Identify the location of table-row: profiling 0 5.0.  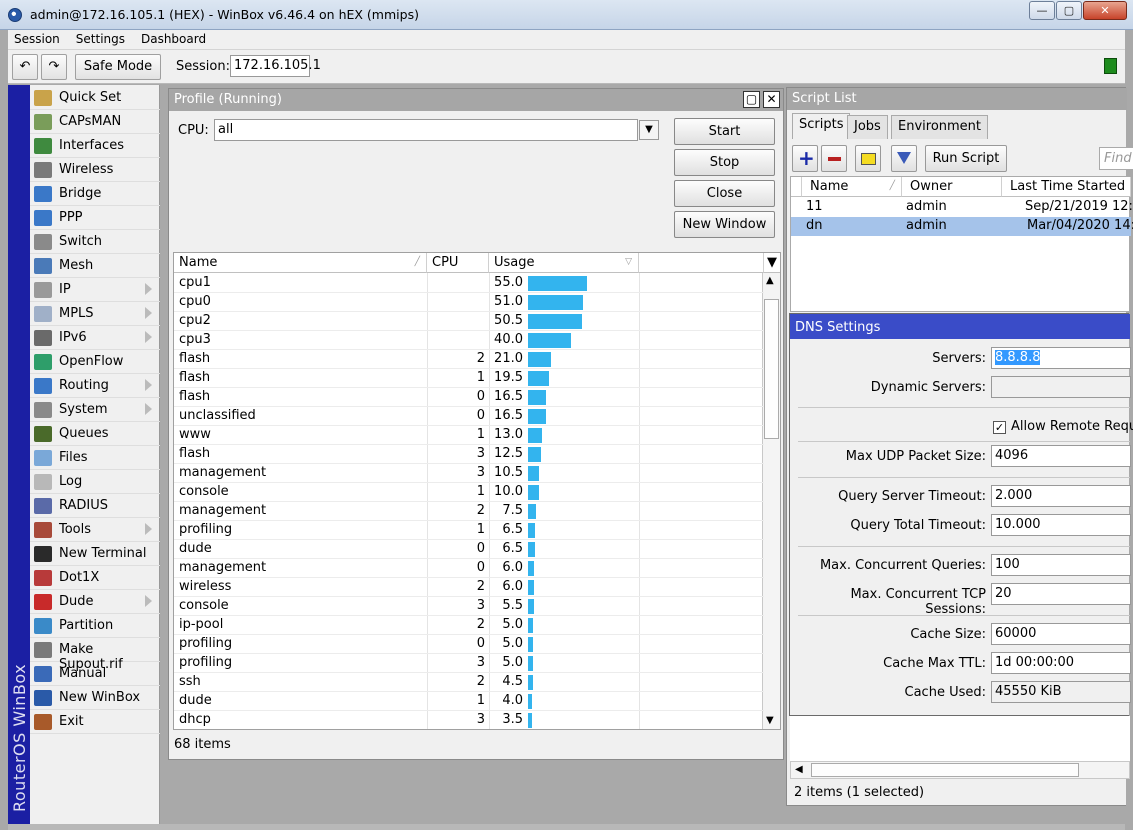
(469, 644).